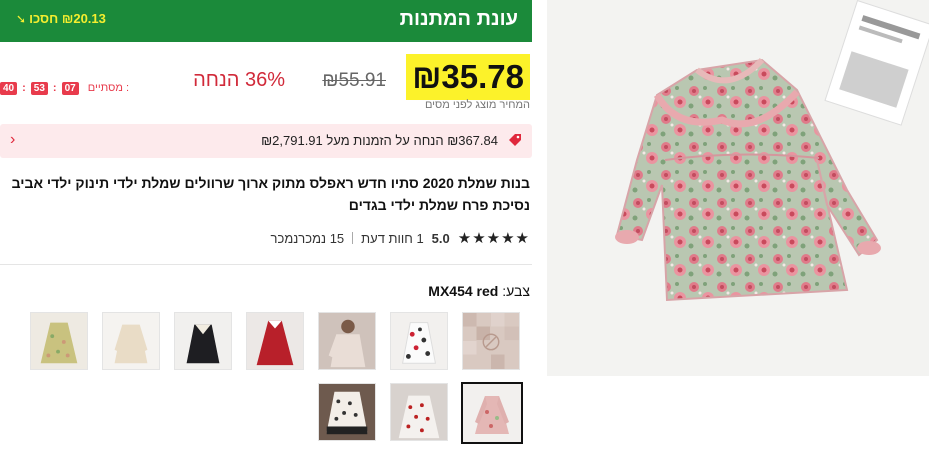 This screenshot has height=454, width=929. What do you see at coordinates (21, 19) in the screenshot?
I see `arrow-down-icon: ➘` at bounding box center [21, 19].